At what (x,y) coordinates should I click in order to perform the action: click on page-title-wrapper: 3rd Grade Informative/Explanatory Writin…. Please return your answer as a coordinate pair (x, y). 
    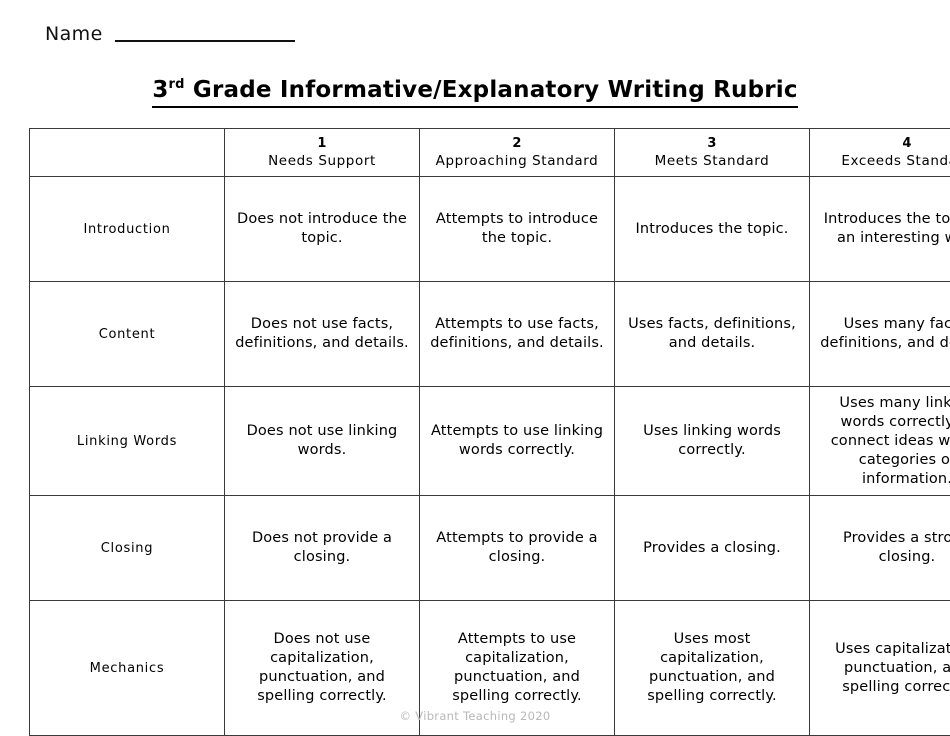
    Looking at the image, I should click on (475, 92).